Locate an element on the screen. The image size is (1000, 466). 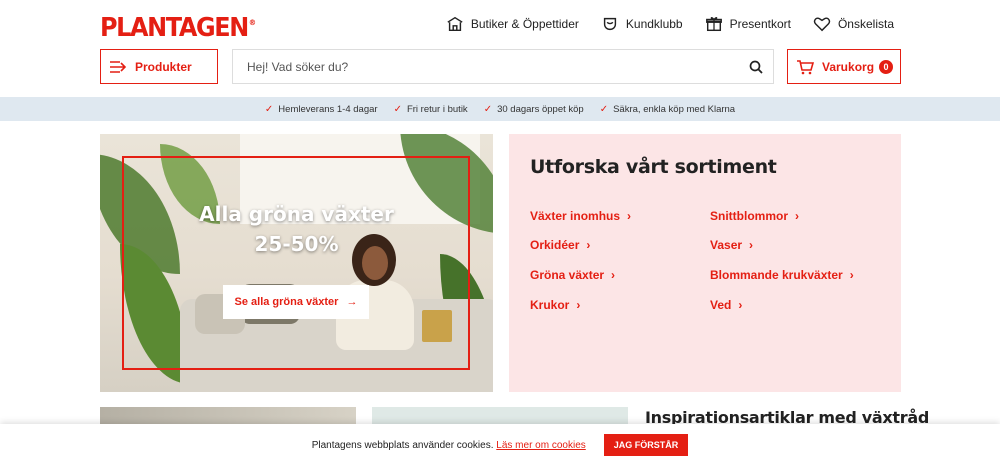
usp-item: ✓ 30 dagars öppet köp is located at coordinates (534, 109).